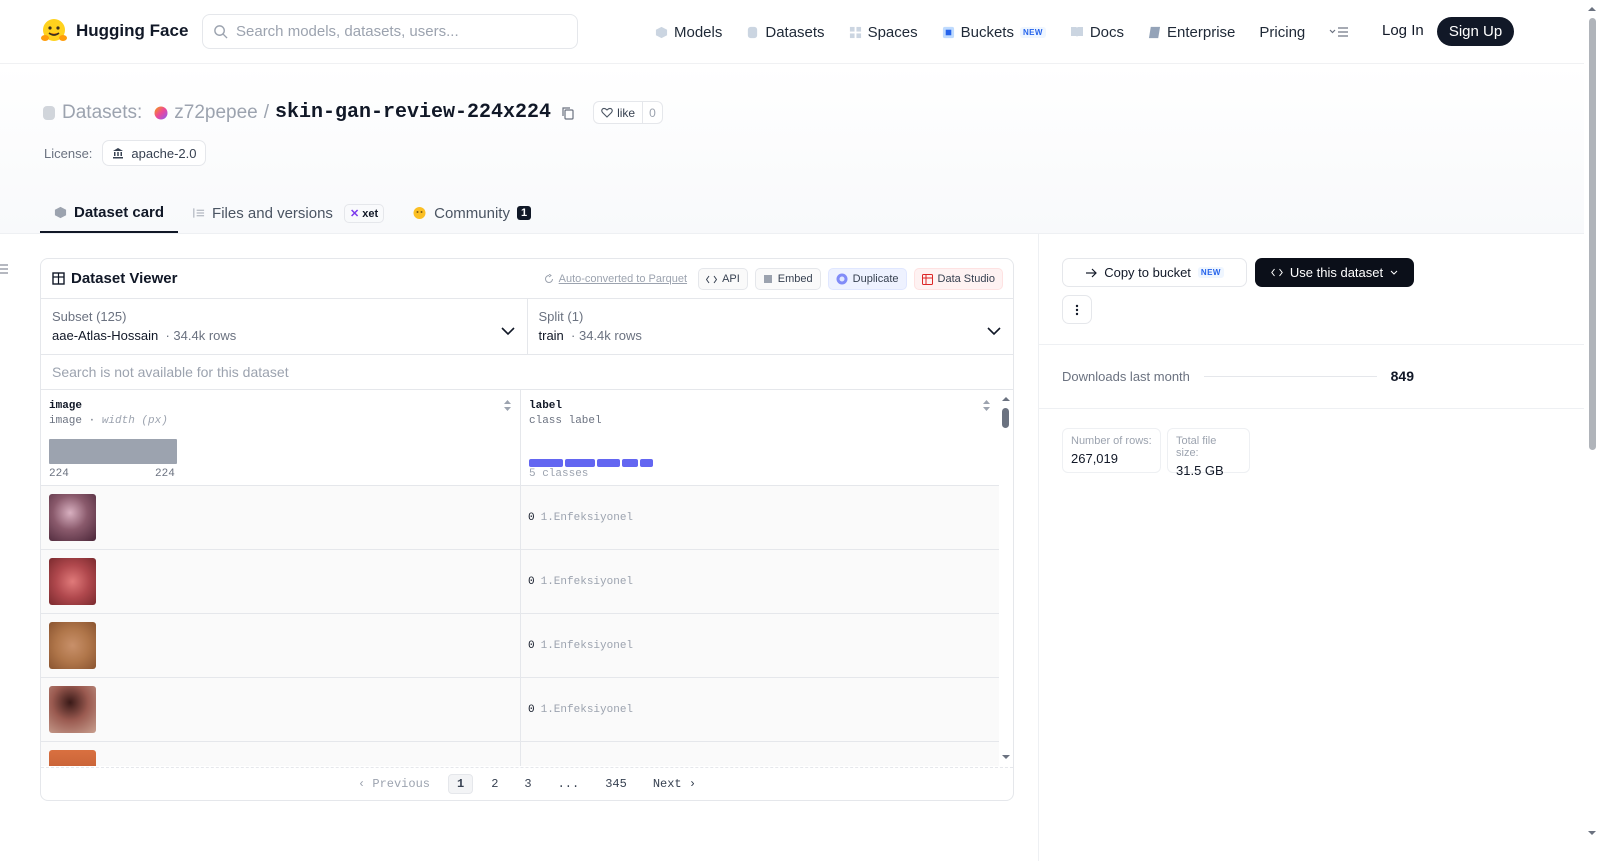 The height and width of the screenshot is (861, 1600). I want to click on column-type: image · width (px), so click(108, 421).